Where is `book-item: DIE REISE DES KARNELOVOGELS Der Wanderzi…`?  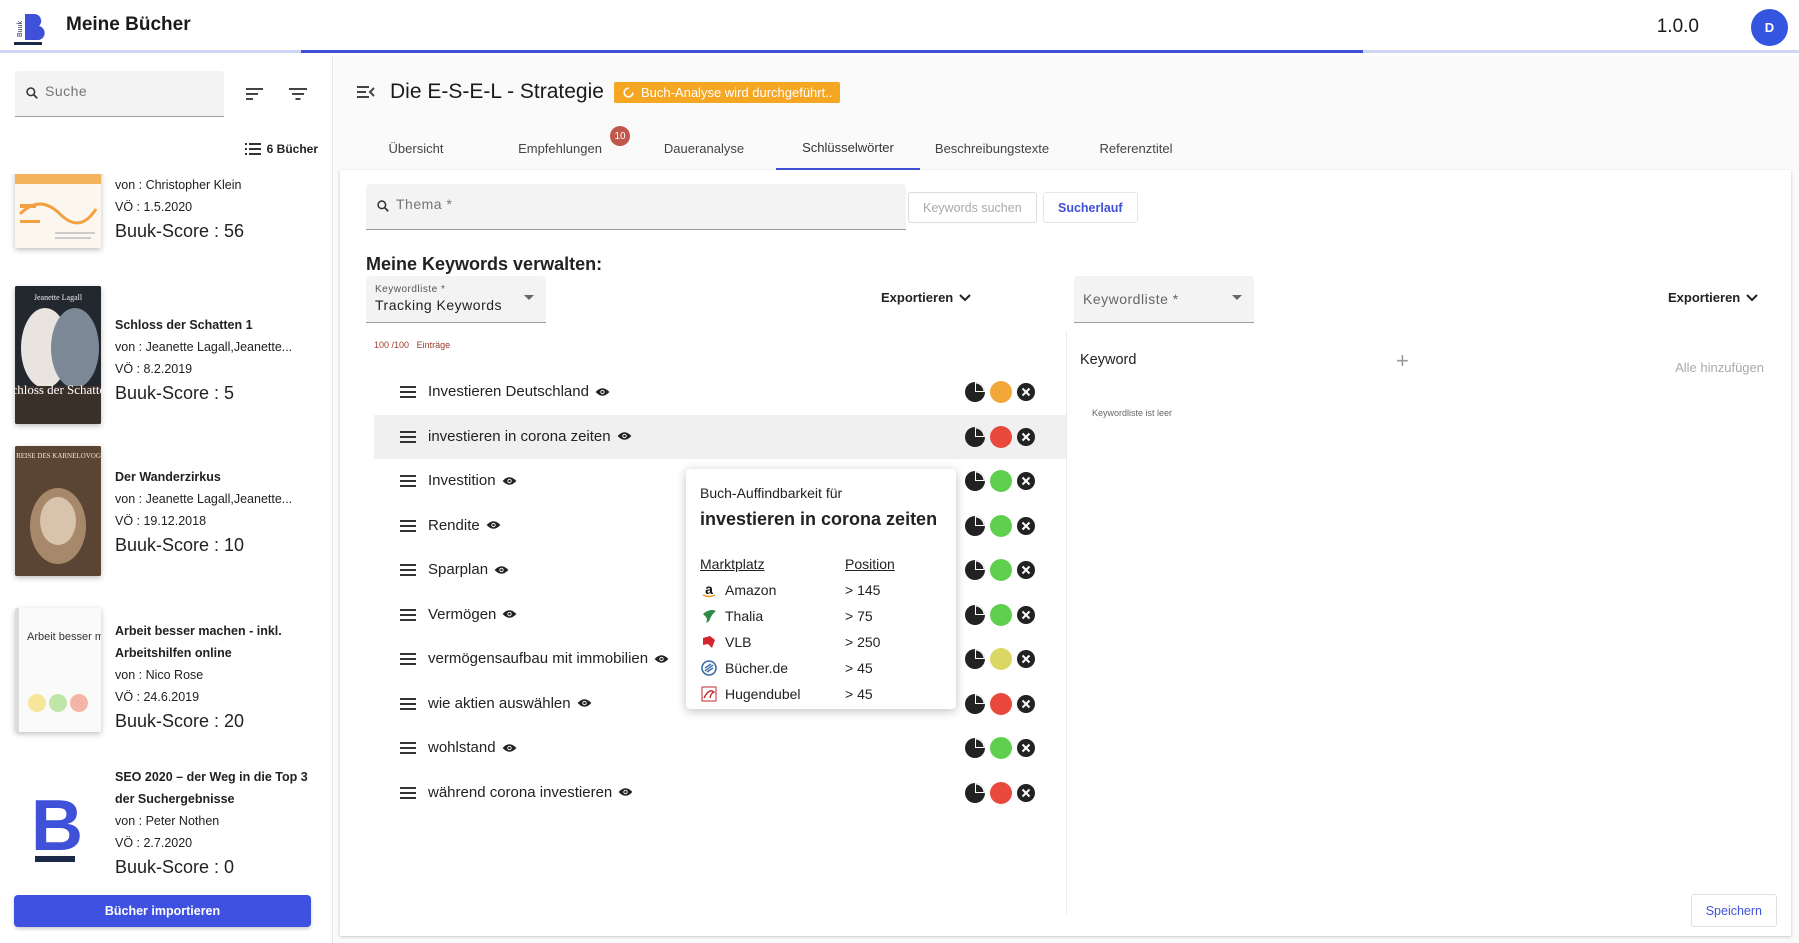
book-item: DIE REISE DES KARNELOVOGELS Der Wanderzi… is located at coordinates (166, 521).